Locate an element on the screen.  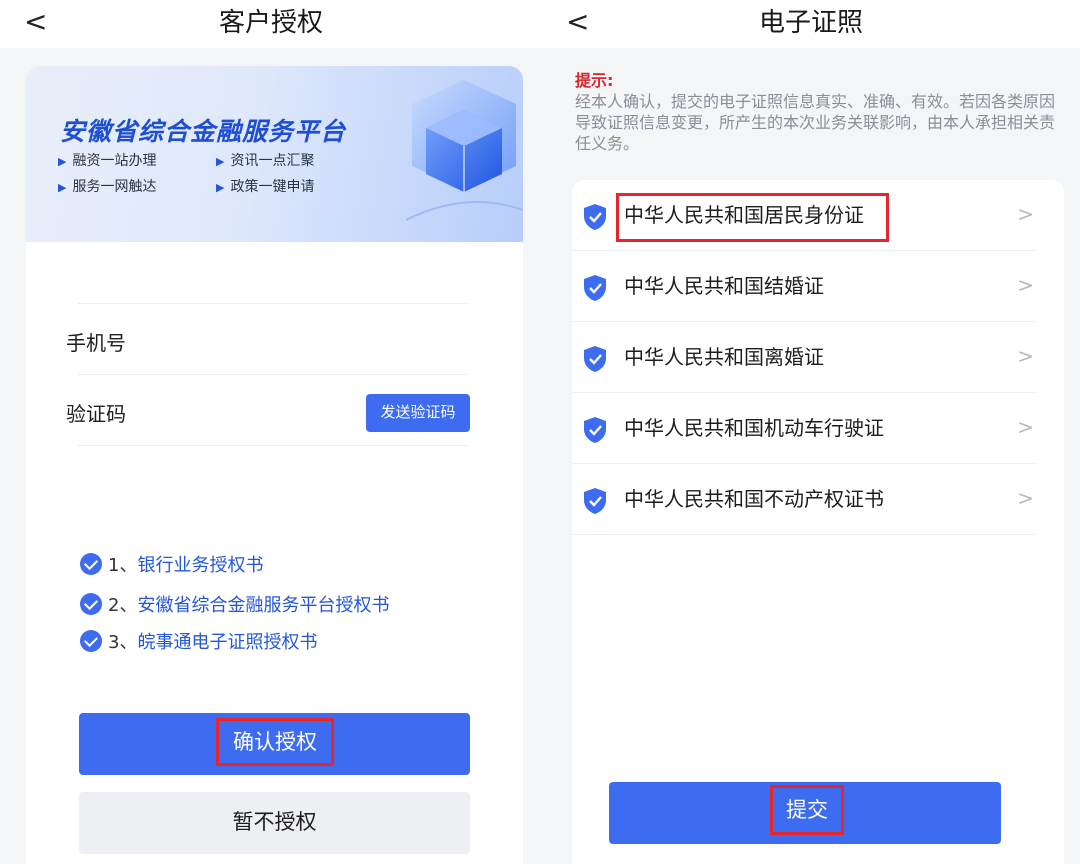
license-item: 中华人民共和国机动车行驶证 > is located at coordinates (818, 428).